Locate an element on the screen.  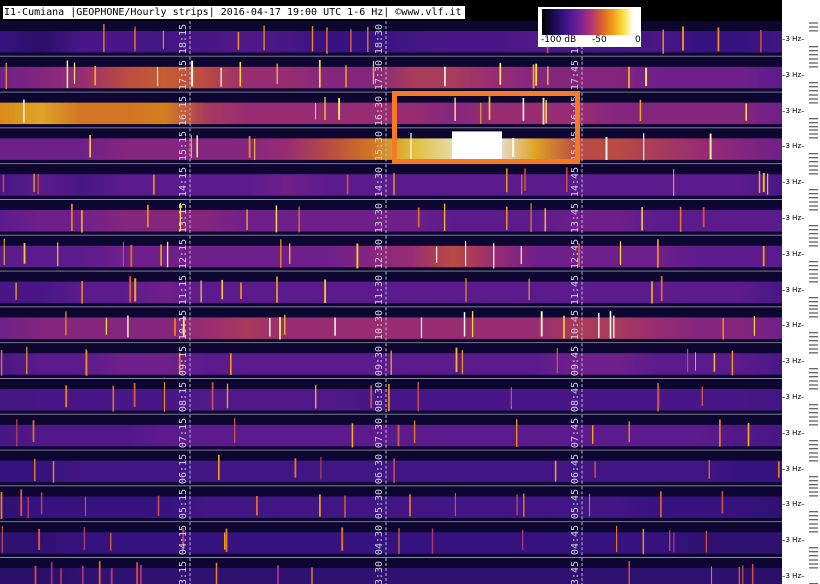
strip-12-band is located at coordinates (391, 256).